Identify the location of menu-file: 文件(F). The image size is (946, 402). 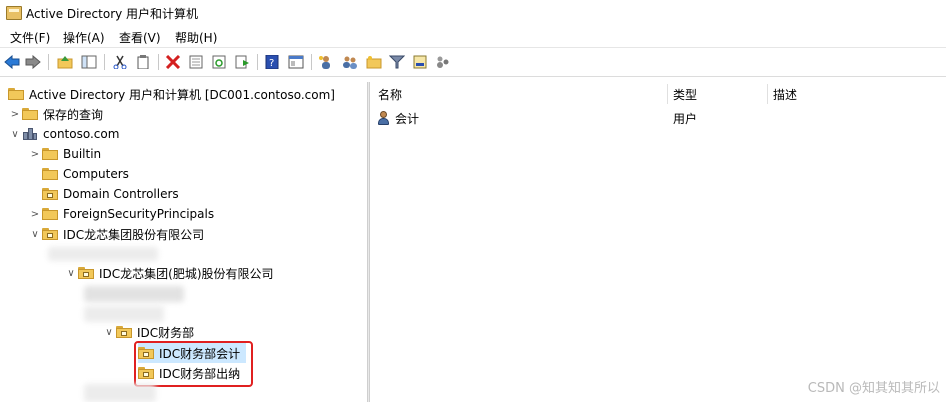
(30, 37).